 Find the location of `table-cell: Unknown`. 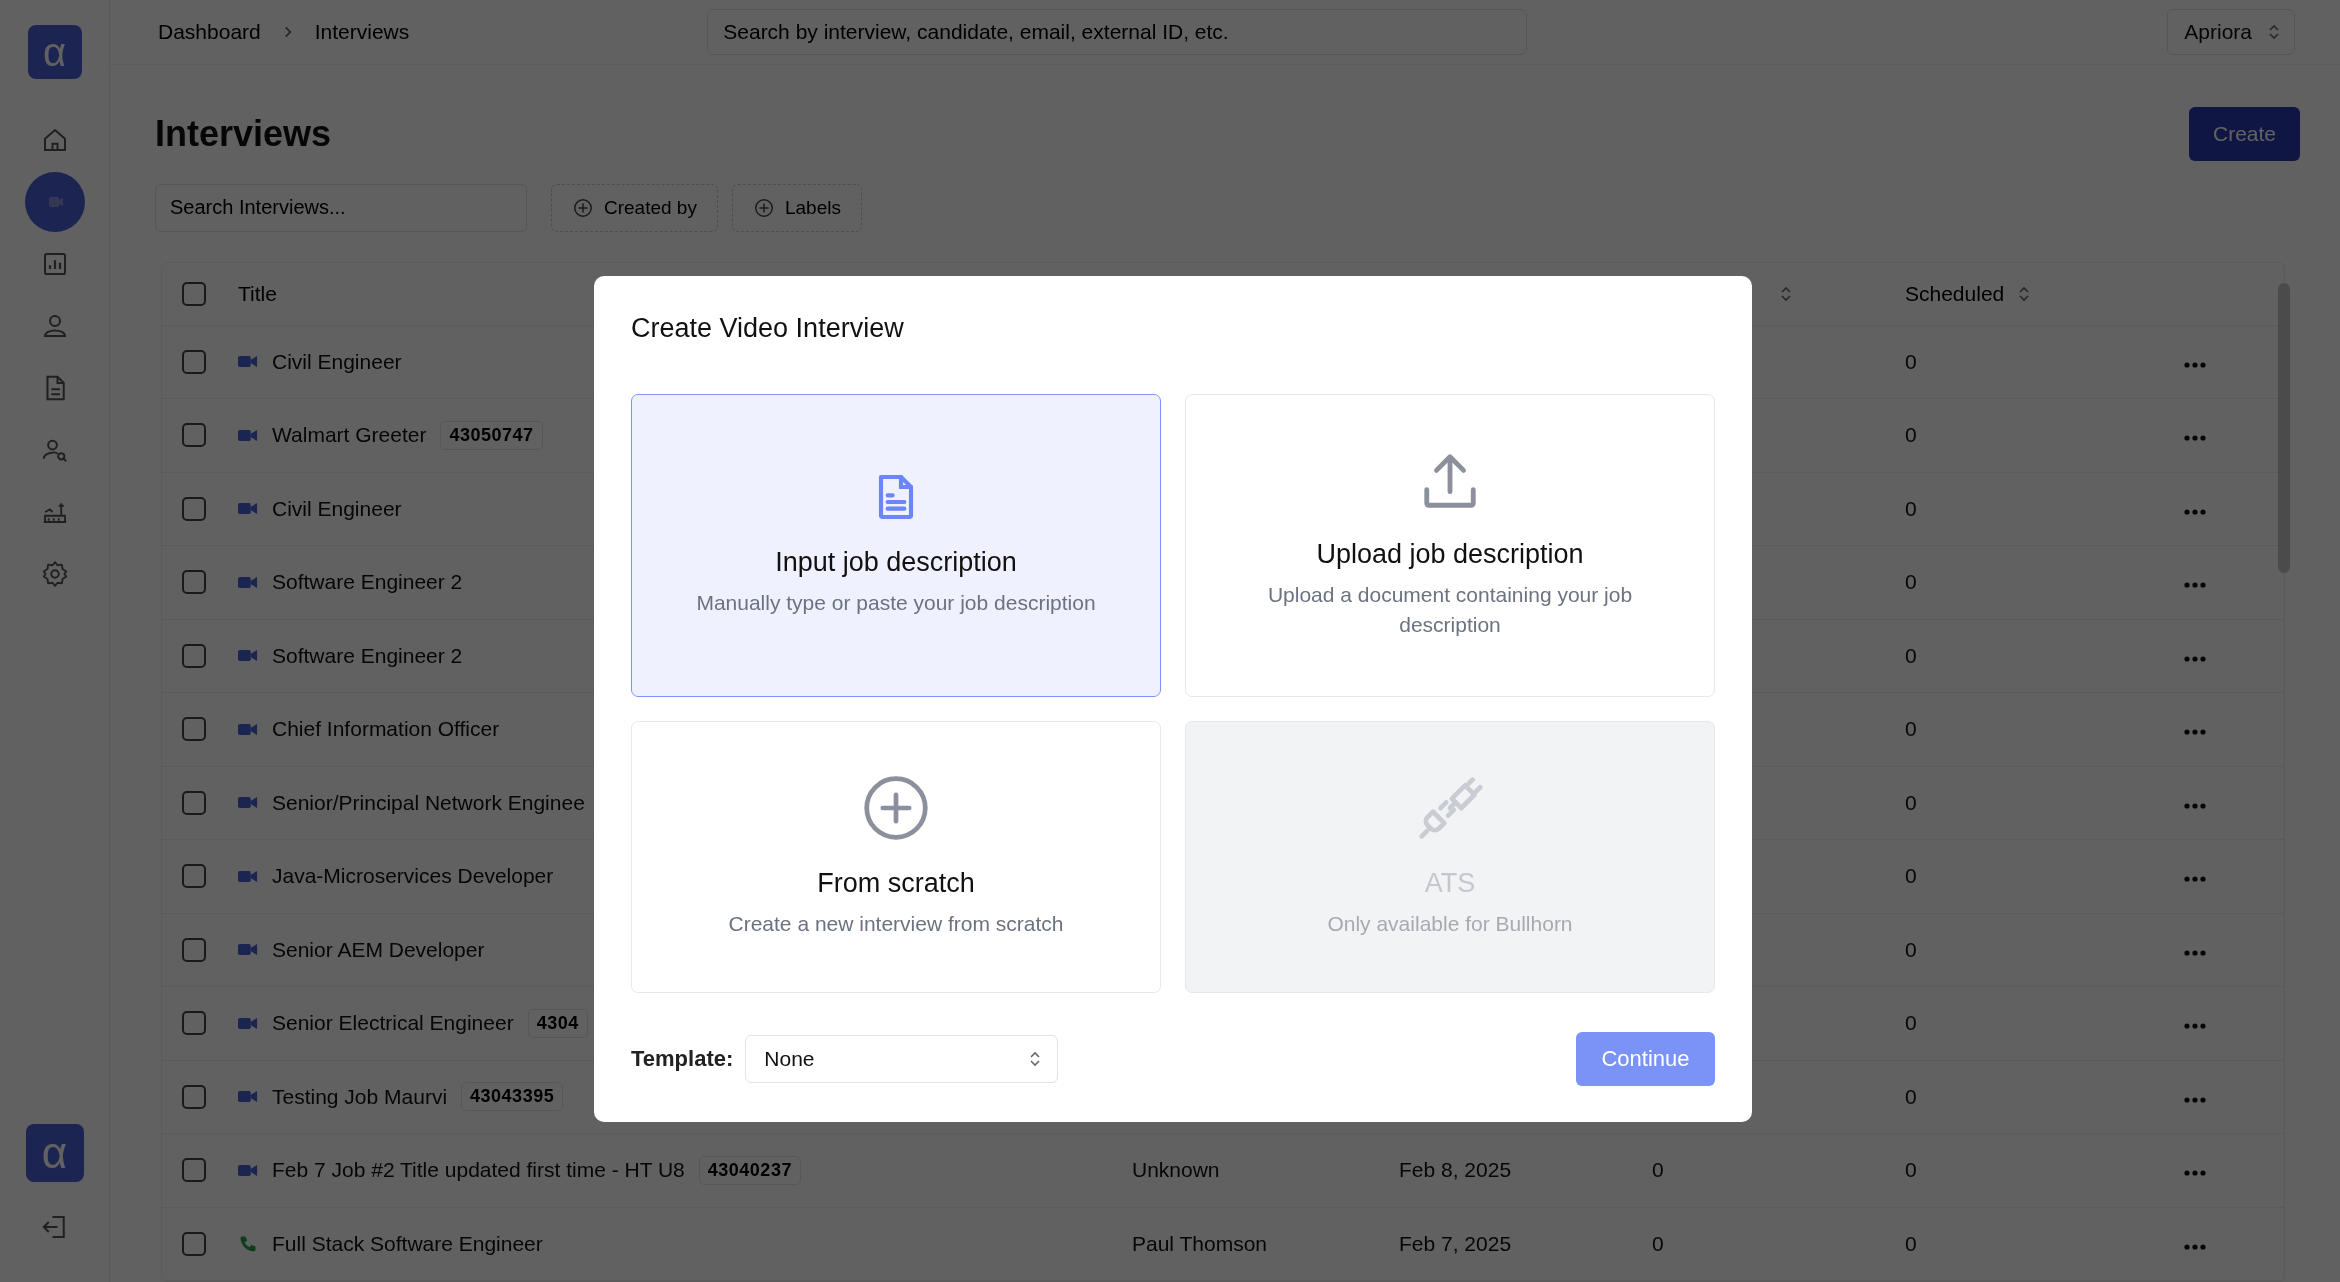

table-cell: Unknown is located at coordinates (1176, 1170).